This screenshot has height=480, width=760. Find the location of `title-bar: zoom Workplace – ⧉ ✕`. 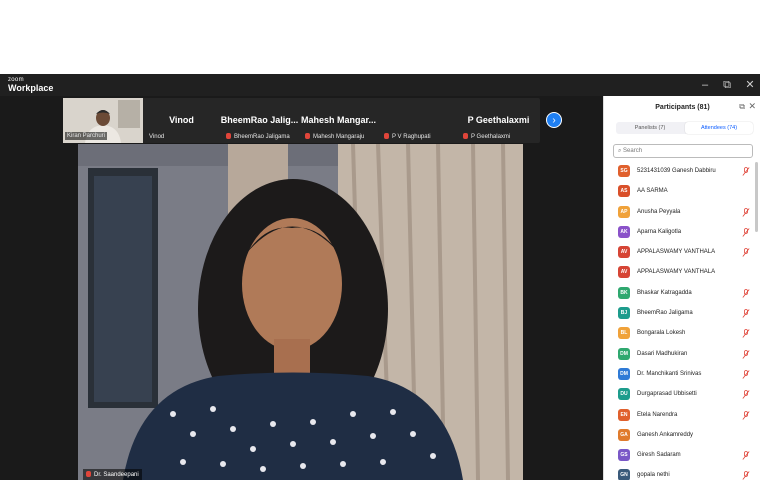

title-bar: zoom Workplace – ⧉ ✕ is located at coordinates (380, 85).